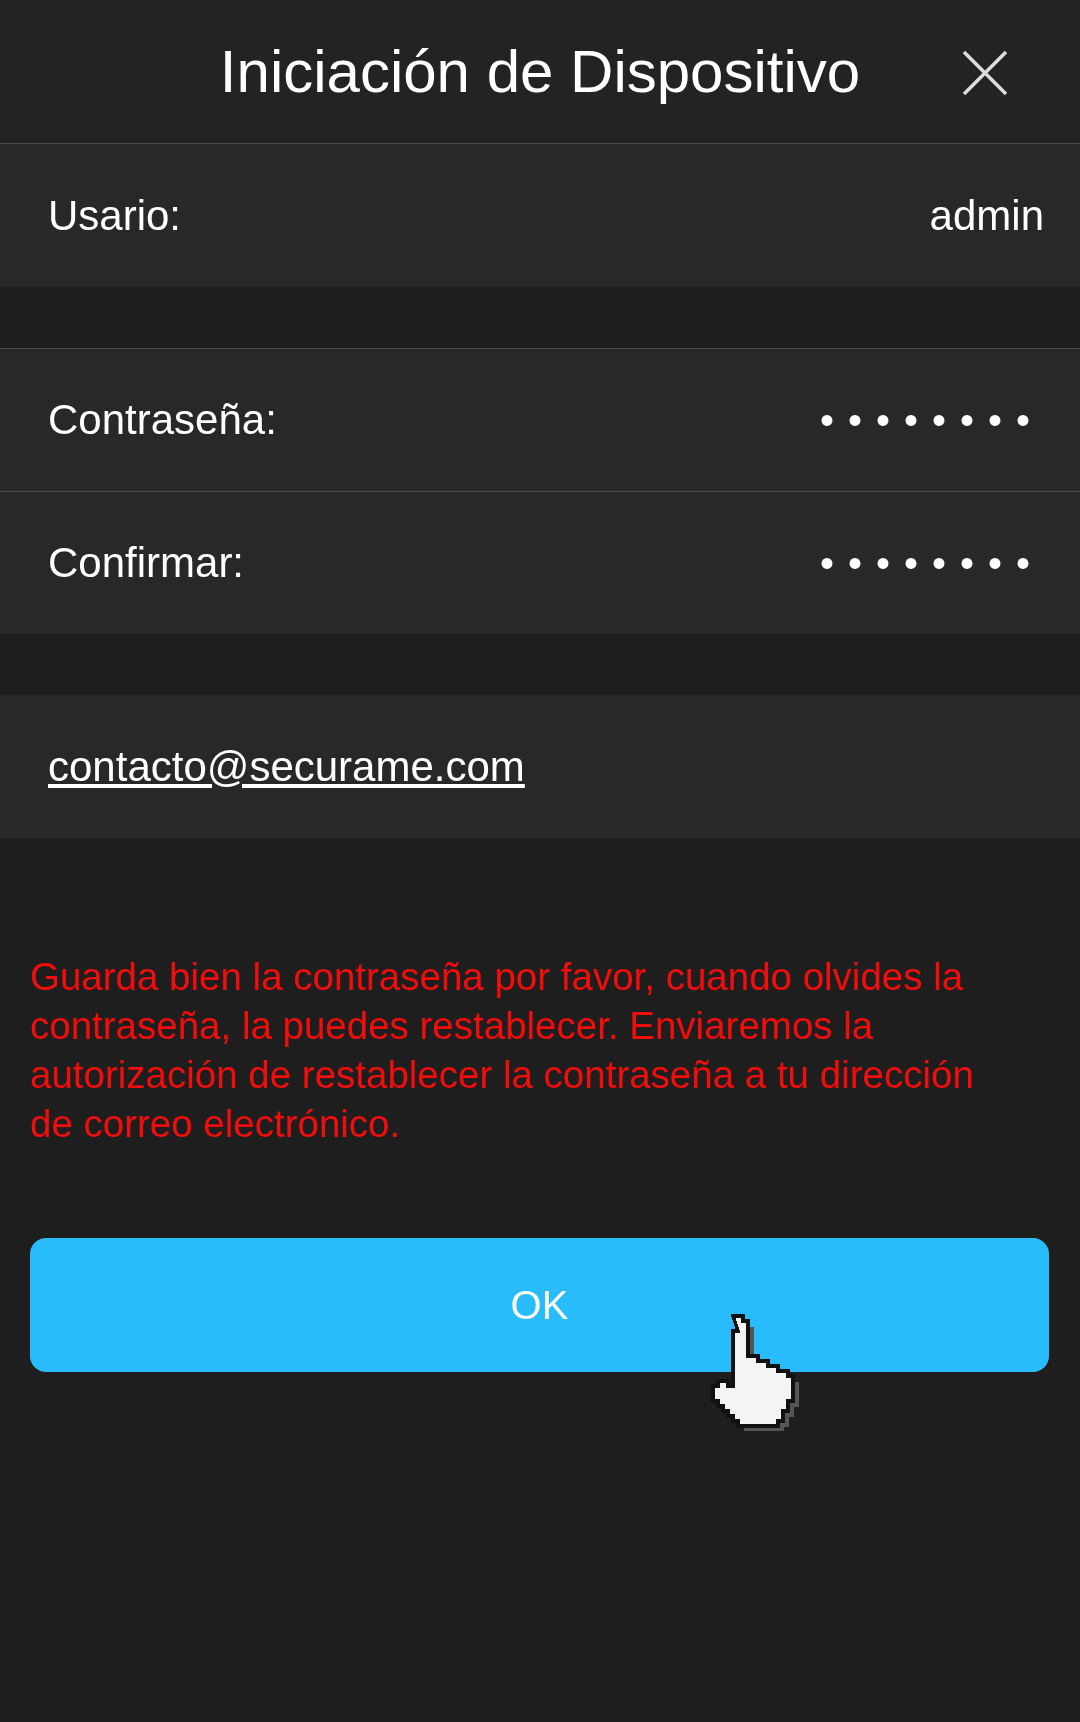 The image size is (1080, 1722). Describe the element at coordinates (540, 215) in the screenshot. I see `username-row: Usario: admin` at that location.